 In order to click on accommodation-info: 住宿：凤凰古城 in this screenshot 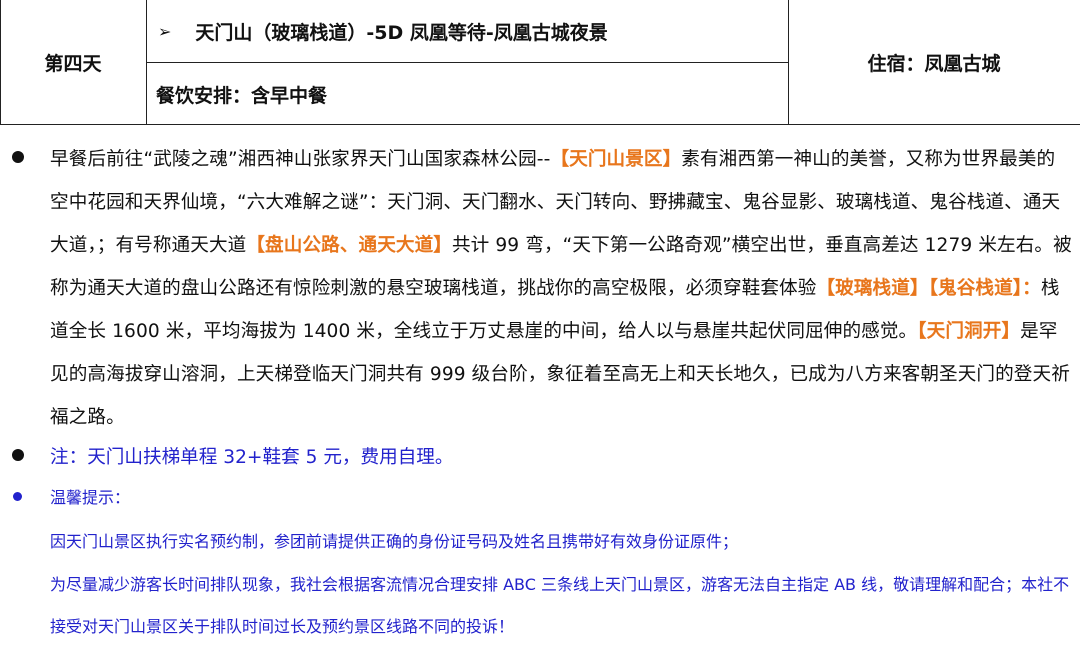, I will do `click(934, 64)`.